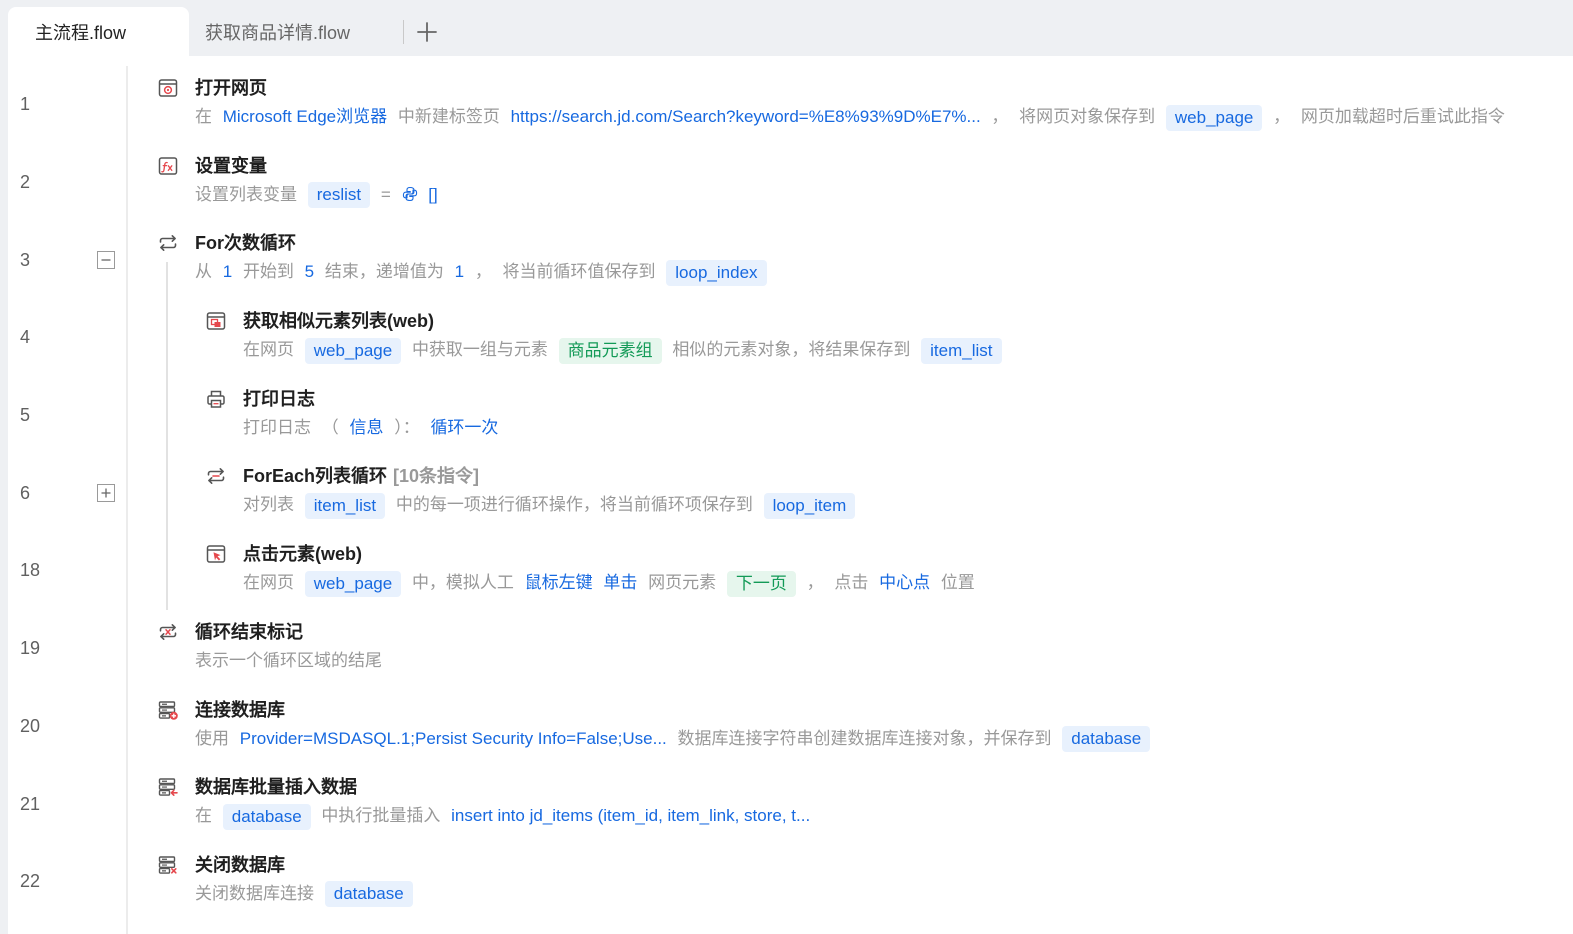  I want to click on line-number: 4, so click(25, 337).